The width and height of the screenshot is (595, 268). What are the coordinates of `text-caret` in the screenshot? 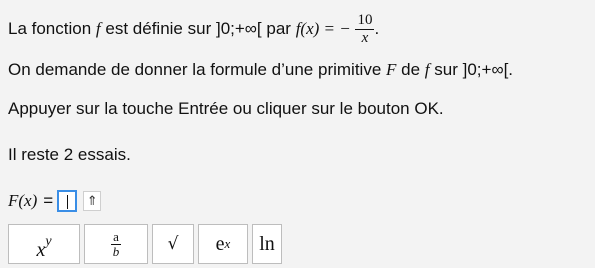 It's located at (68, 202).